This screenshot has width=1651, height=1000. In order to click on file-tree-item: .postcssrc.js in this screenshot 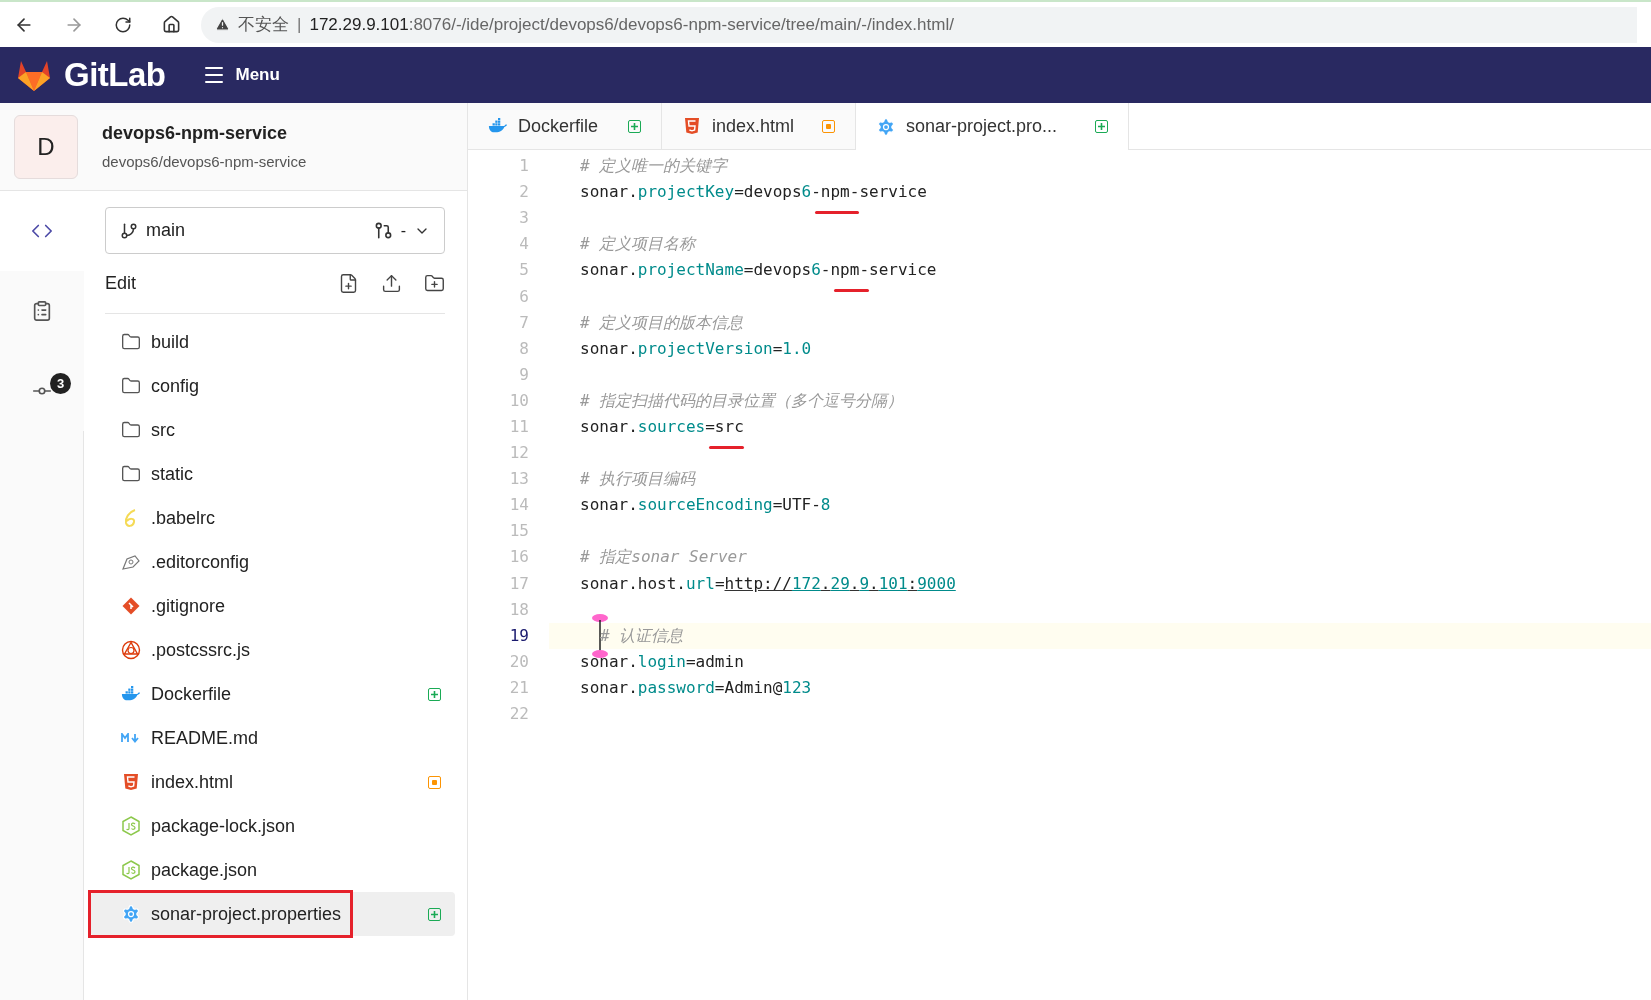, I will do `click(280, 650)`.